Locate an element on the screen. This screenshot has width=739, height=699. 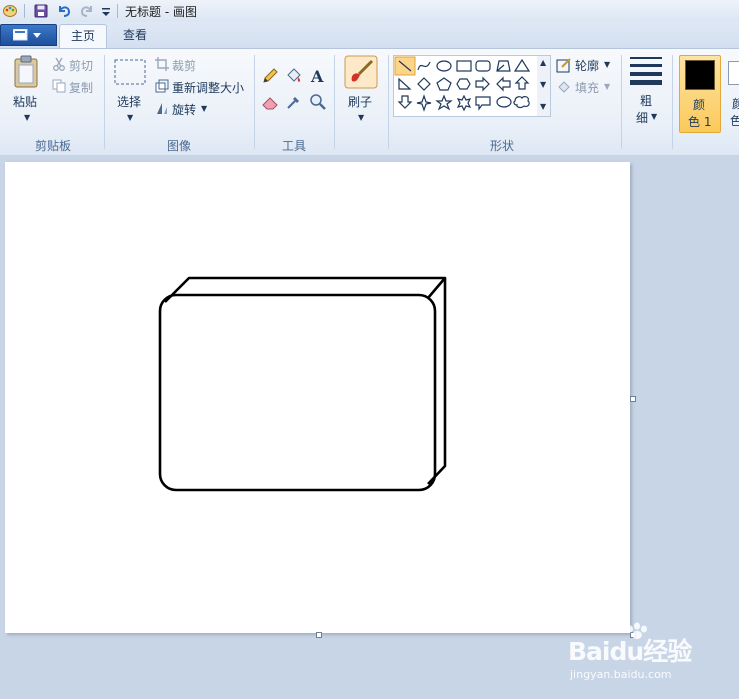
brush-icon is located at coordinates (361, 72).